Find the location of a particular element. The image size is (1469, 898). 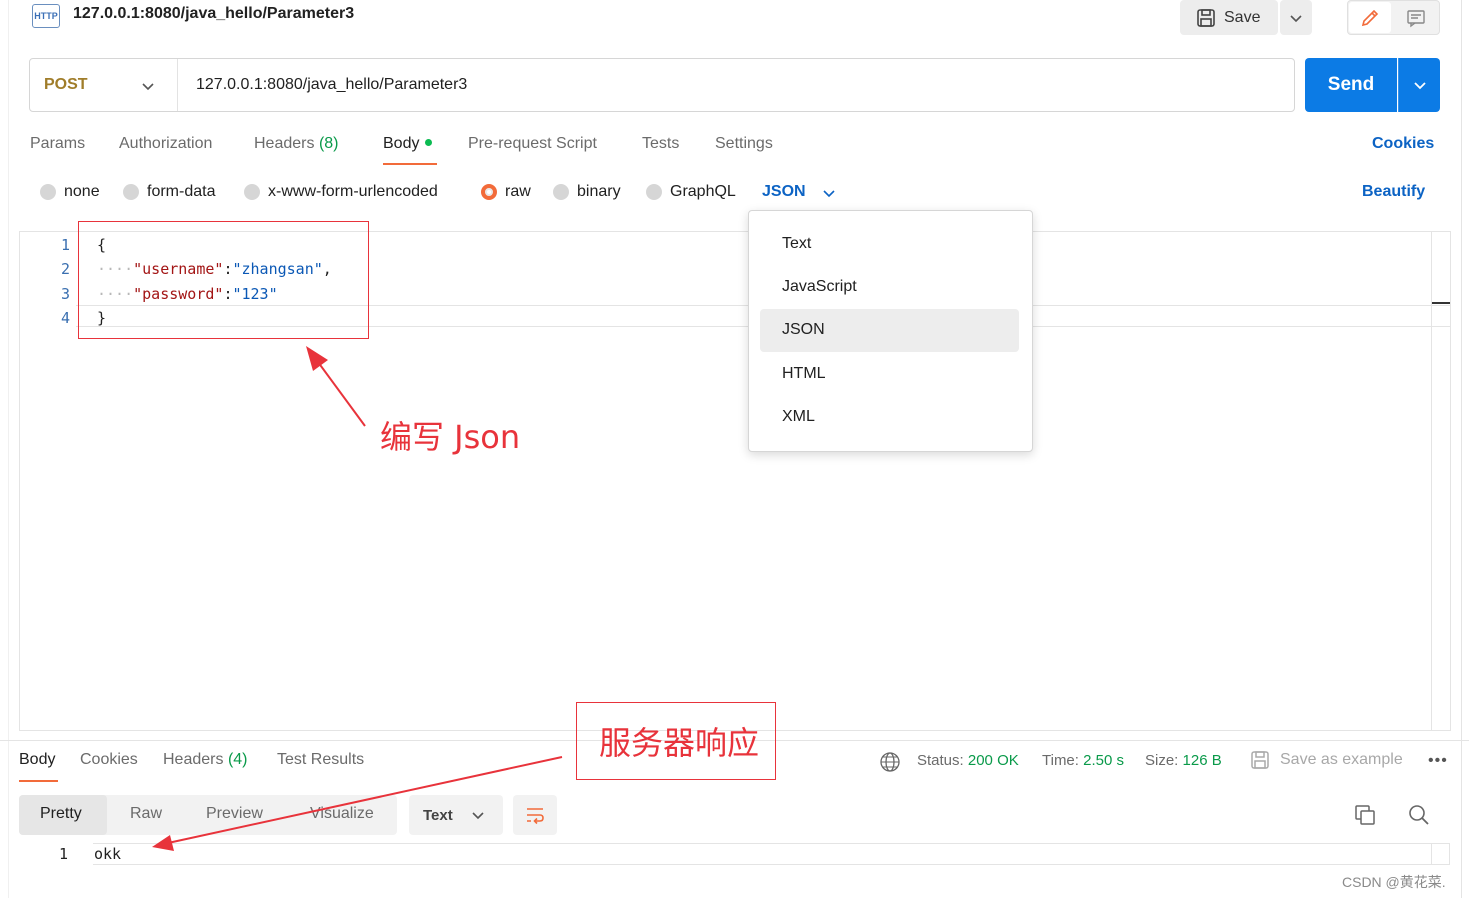

tab-tests: Tests is located at coordinates (660, 144).